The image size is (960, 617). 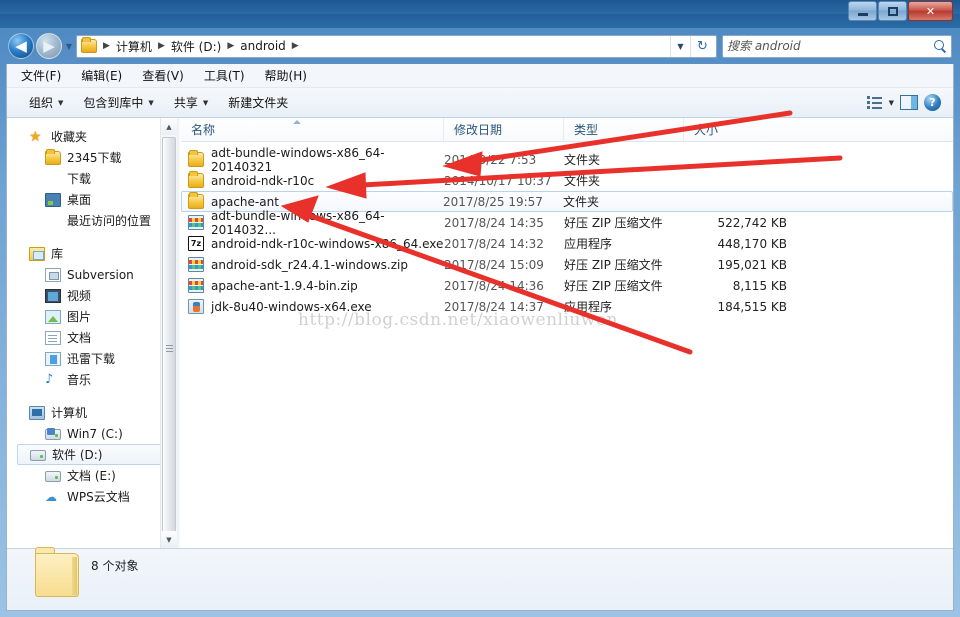 I want to click on sidebar-item-favorites: ★ 收藏夹, so click(x=92, y=136).